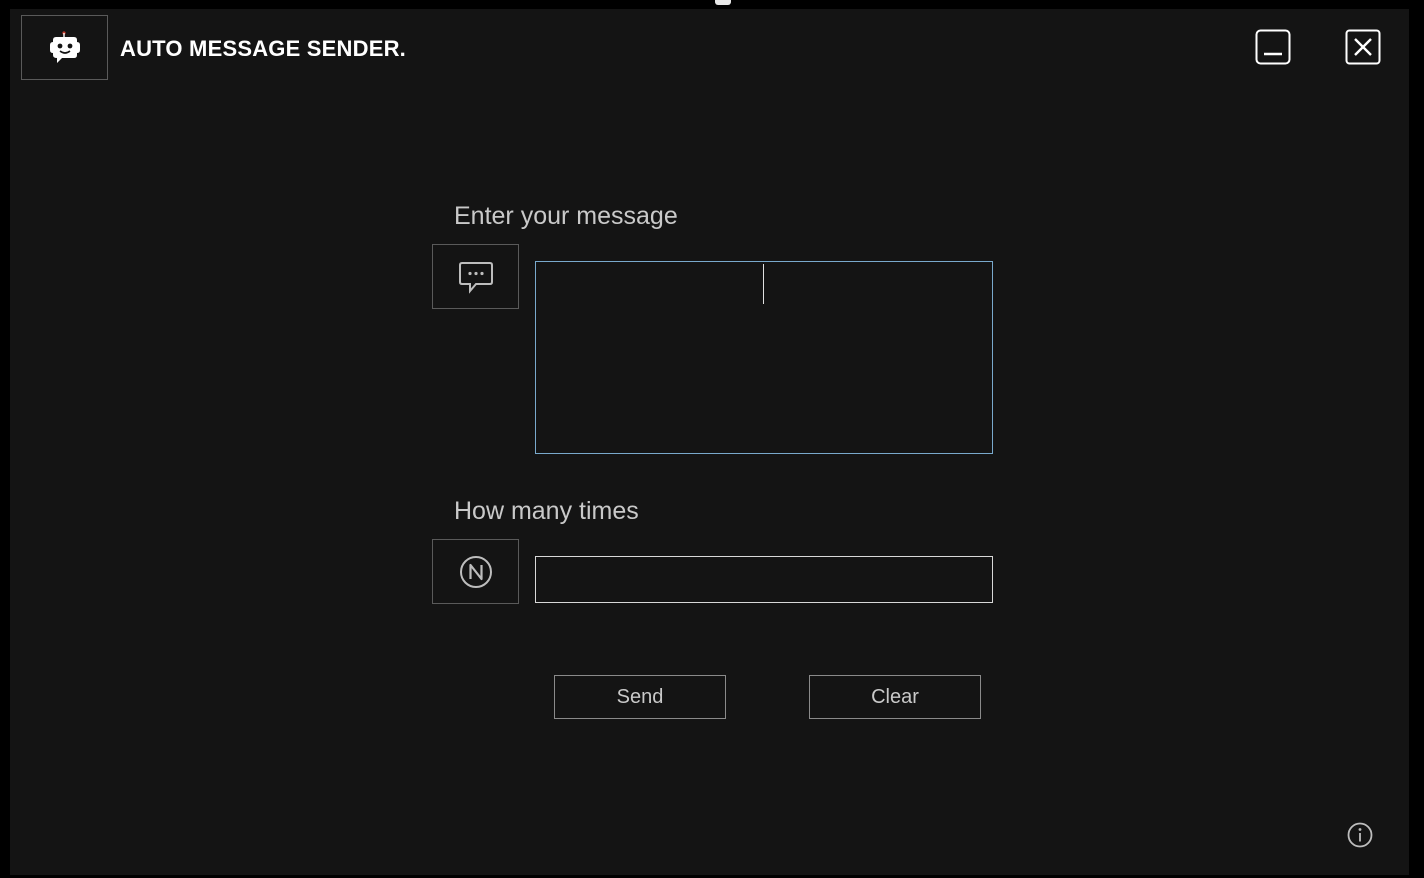 This screenshot has width=1424, height=878. What do you see at coordinates (764, 579) in the screenshot?
I see `count-input` at bounding box center [764, 579].